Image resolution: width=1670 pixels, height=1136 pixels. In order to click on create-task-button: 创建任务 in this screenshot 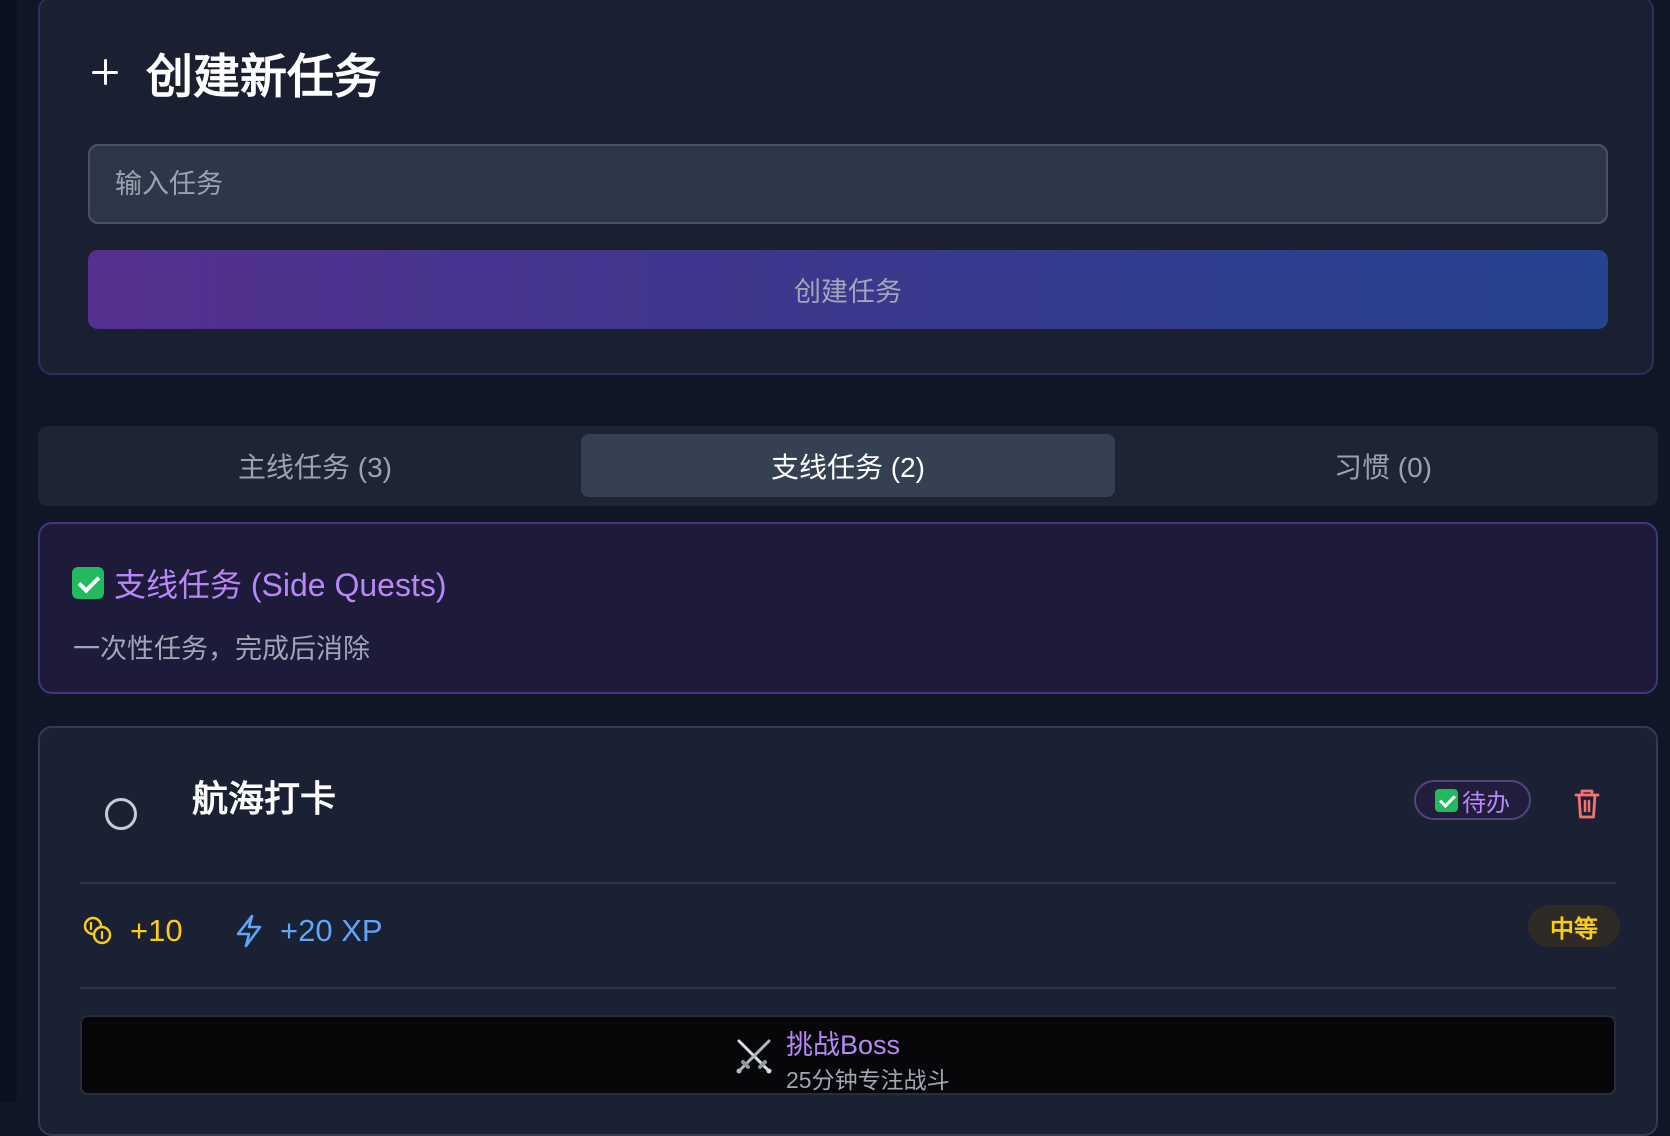, I will do `click(848, 289)`.